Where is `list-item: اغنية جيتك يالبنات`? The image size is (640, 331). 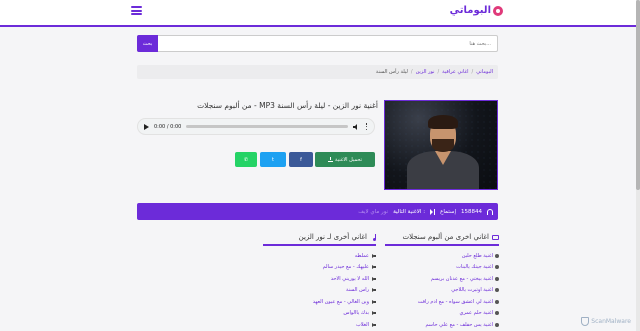 list-item: اغنية جيتك يالبنات is located at coordinates (442, 268).